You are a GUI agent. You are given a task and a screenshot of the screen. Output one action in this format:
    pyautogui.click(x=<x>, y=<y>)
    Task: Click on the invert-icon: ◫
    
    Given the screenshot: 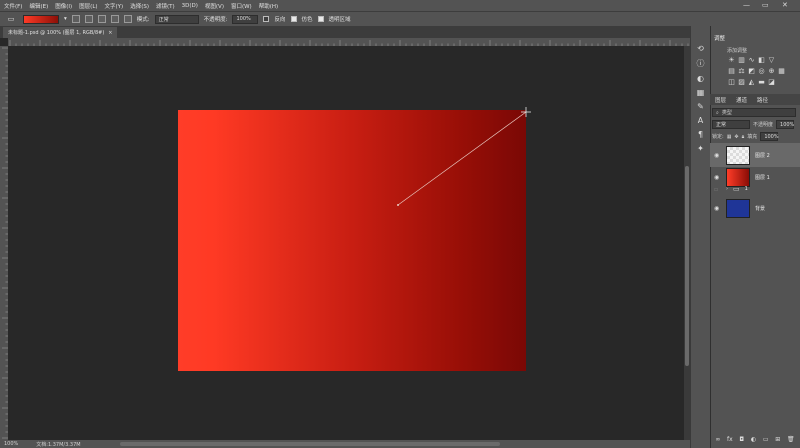 What is the action you would take?
    pyautogui.click(x=731, y=82)
    